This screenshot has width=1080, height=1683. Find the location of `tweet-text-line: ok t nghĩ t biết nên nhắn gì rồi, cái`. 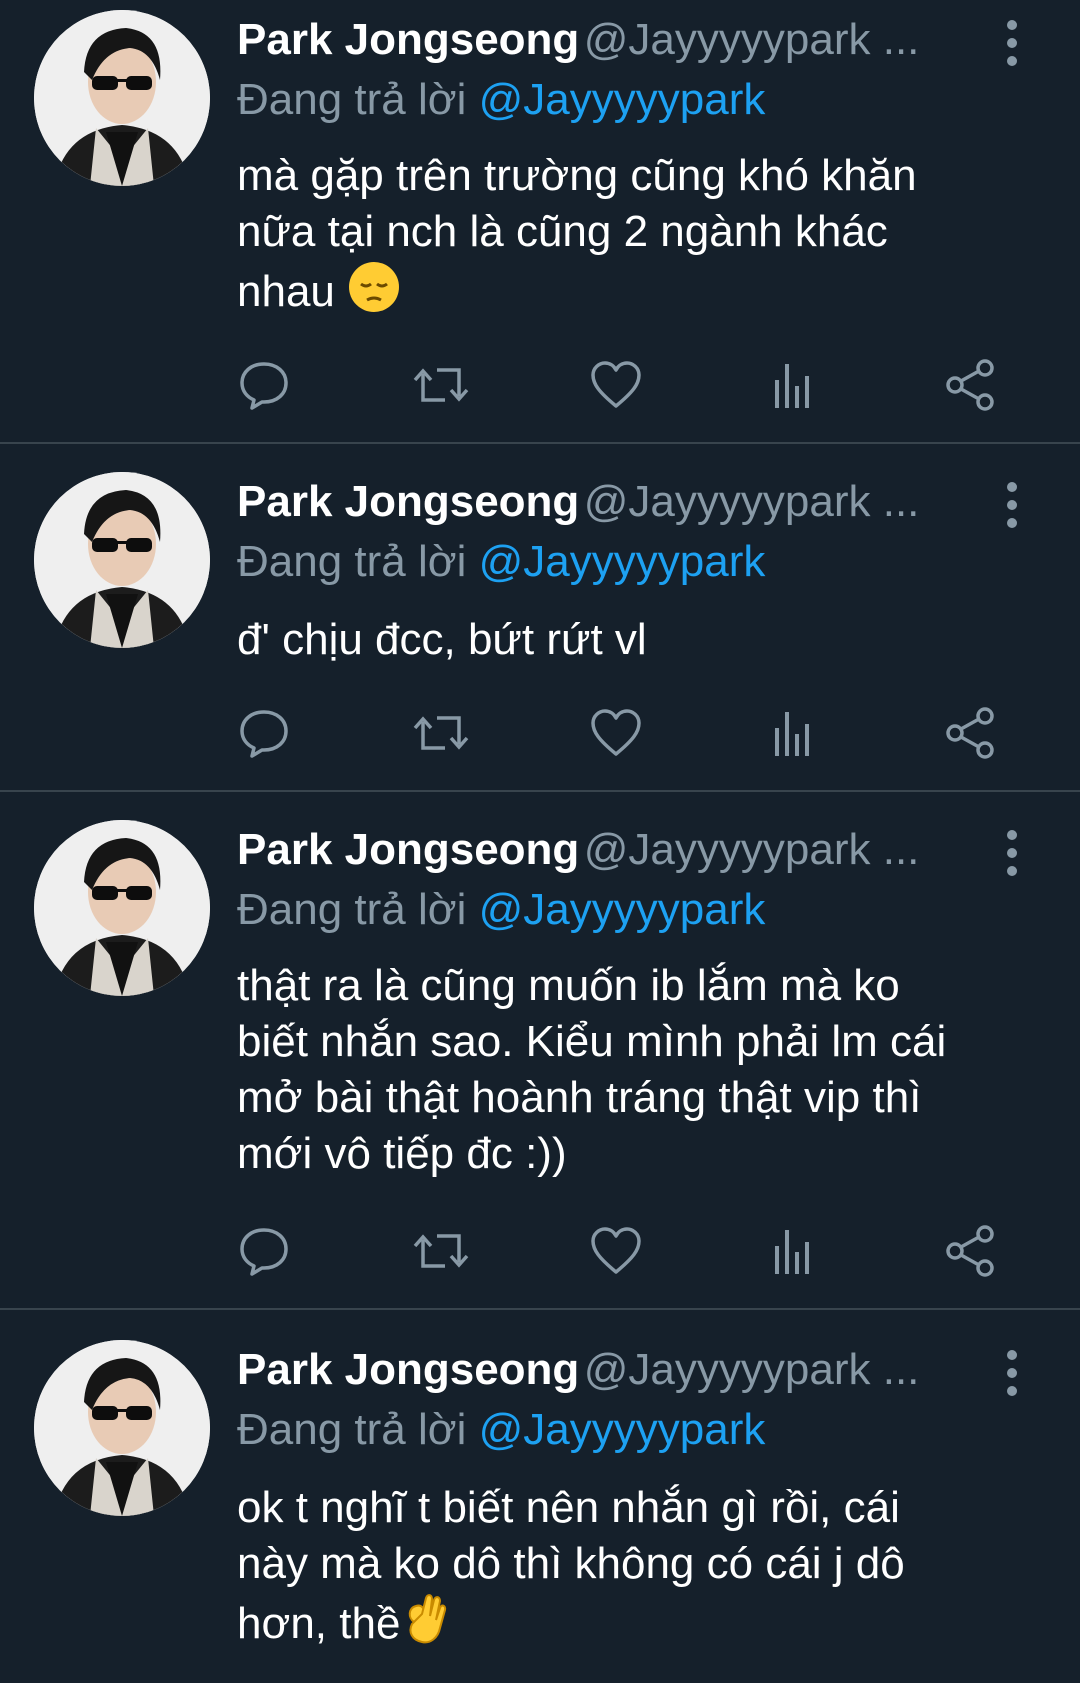

tweet-text-line: ok t nghĩ t biết nên nhắn gì rồi, cái is located at coordinates (568, 1507).